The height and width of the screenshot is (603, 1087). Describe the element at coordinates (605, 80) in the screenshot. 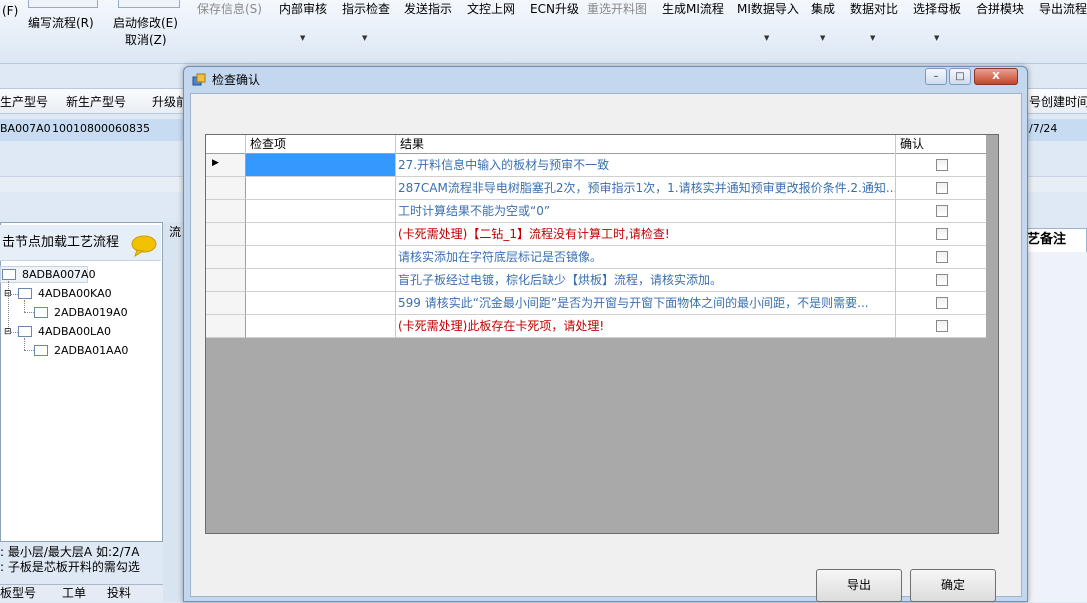

I see `dialog-titlebar: 检查确认 – □ X` at that location.